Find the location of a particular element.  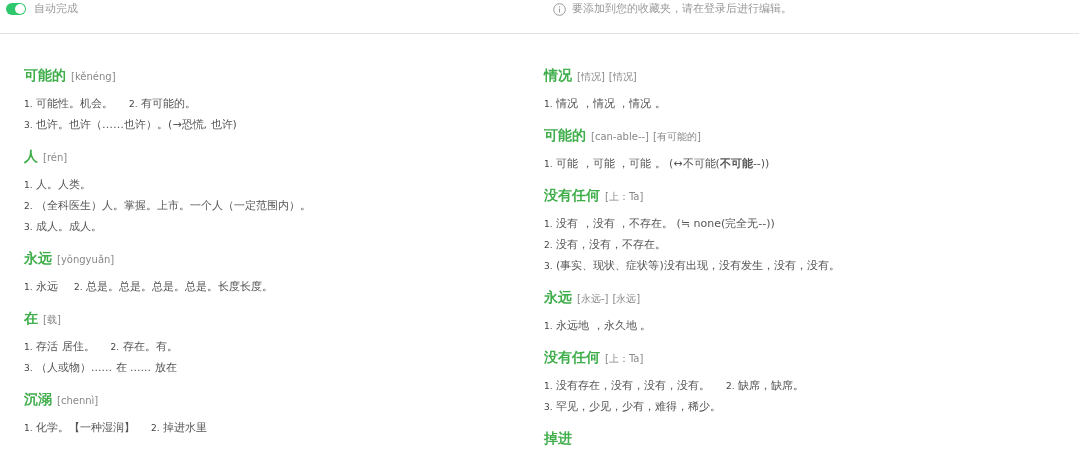

pronunciation-tag: [can-able--] is located at coordinates (620, 136).